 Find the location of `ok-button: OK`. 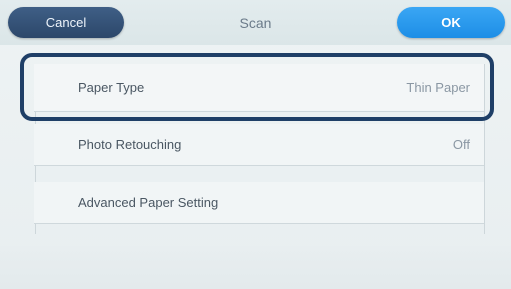

ok-button: OK is located at coordinates (451, 22).